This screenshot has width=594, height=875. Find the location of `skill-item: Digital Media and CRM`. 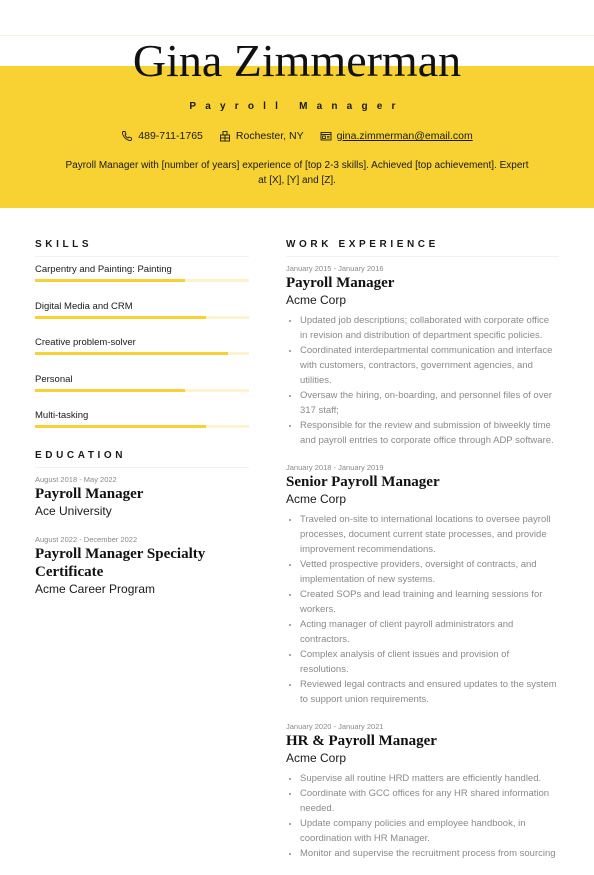

skill-item: Digital Media and CRM is located at coordinates (142, 318).